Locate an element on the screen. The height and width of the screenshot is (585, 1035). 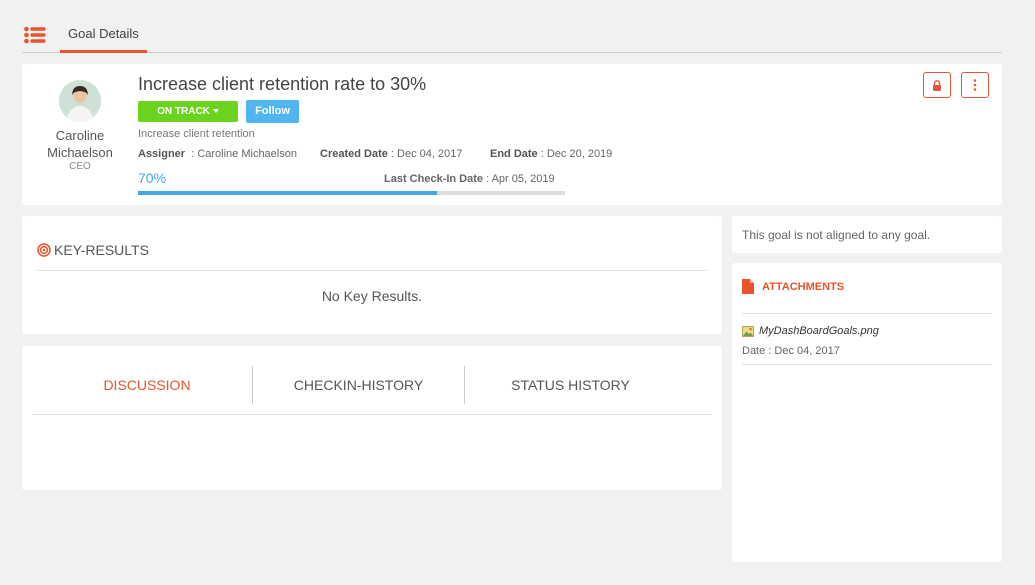
last-checkin-info: Last Check-In Date : Apr 05, 2019 is located at coordinates (469, 179).